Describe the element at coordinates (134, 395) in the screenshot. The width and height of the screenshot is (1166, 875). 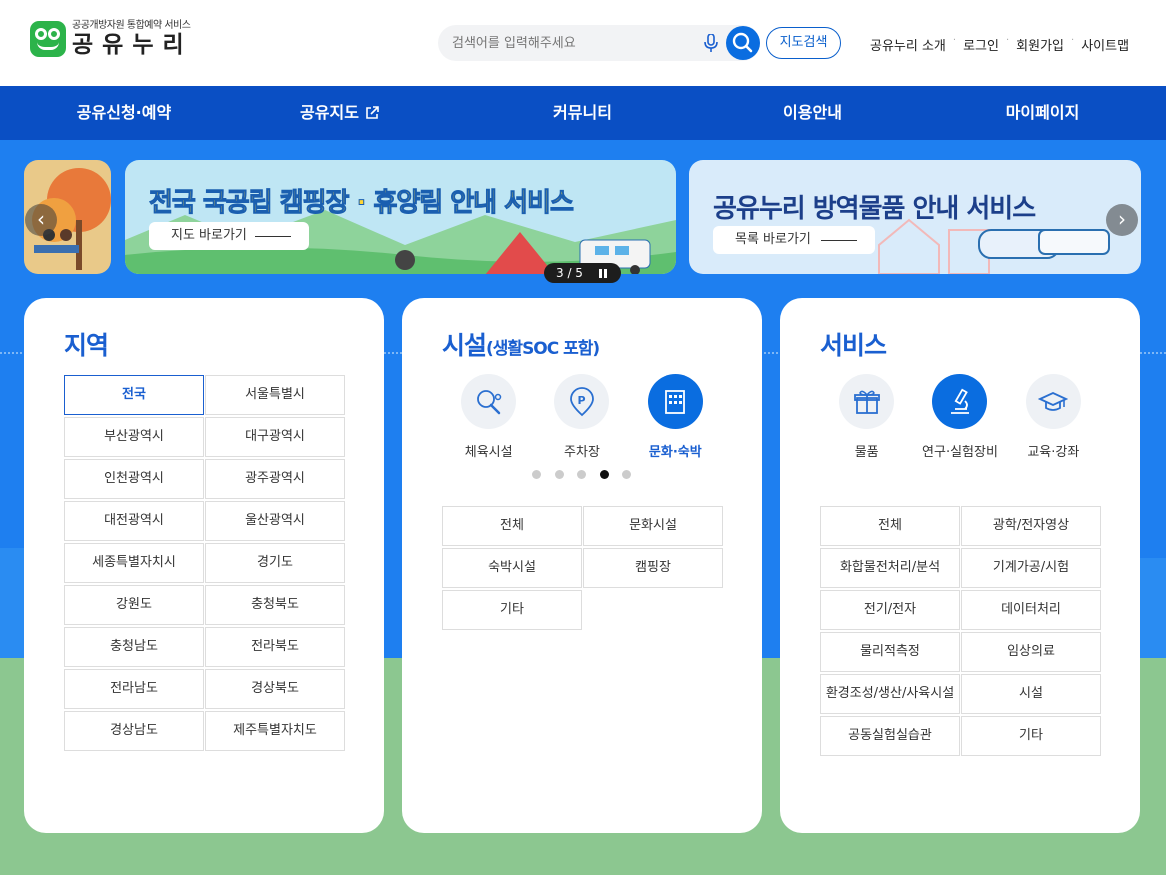
I see `region-option: 전국` at that location.